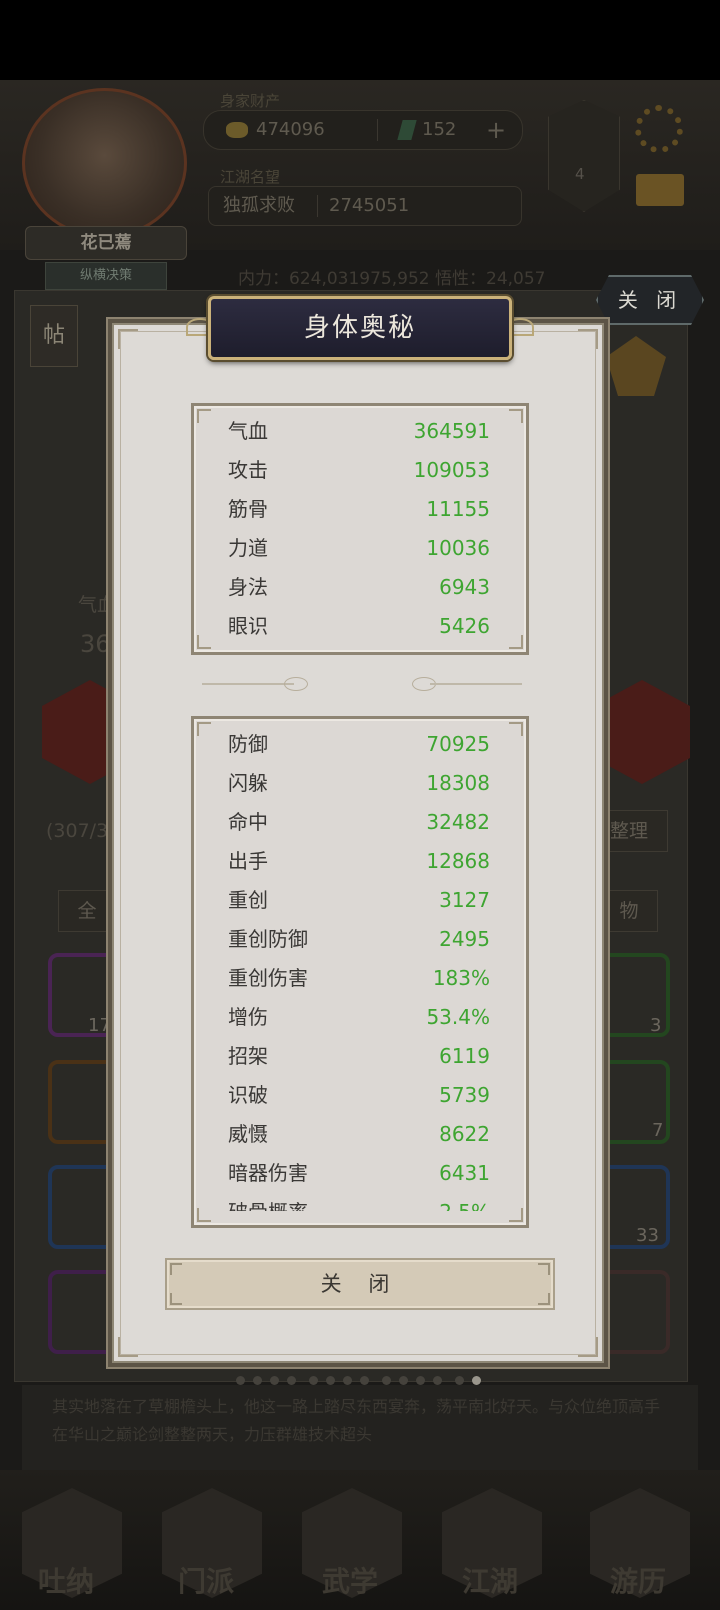  Describe the element at coordinates (360, 939) in the screenshot. I see `stat-row: 重创防御 2495` at that location.